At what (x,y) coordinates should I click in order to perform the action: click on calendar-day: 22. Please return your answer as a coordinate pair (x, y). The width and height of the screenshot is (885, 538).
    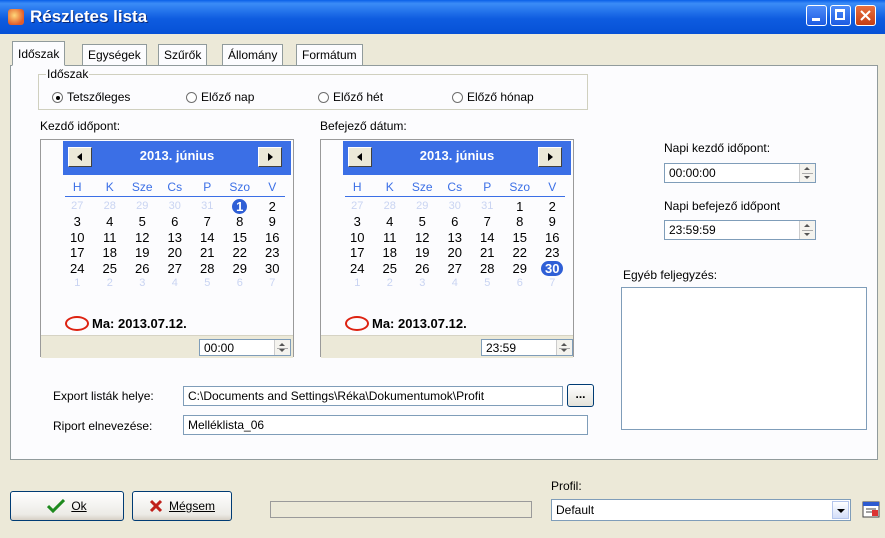
    Looking at the image, I should click on (520, 253).